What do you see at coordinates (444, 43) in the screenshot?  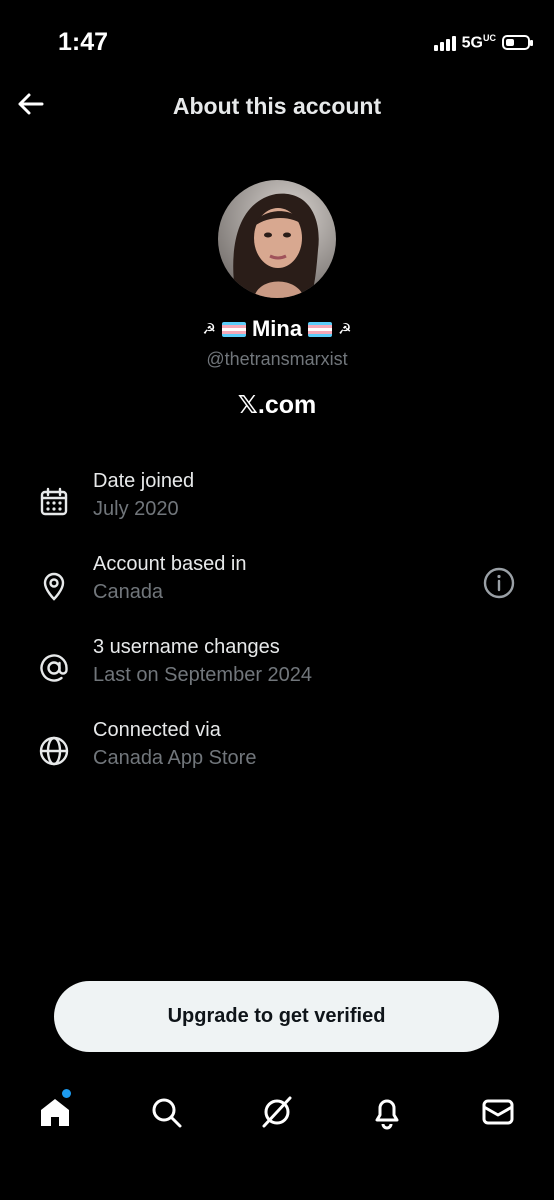 I see `signal-icon` at bounding box center [444, 43].